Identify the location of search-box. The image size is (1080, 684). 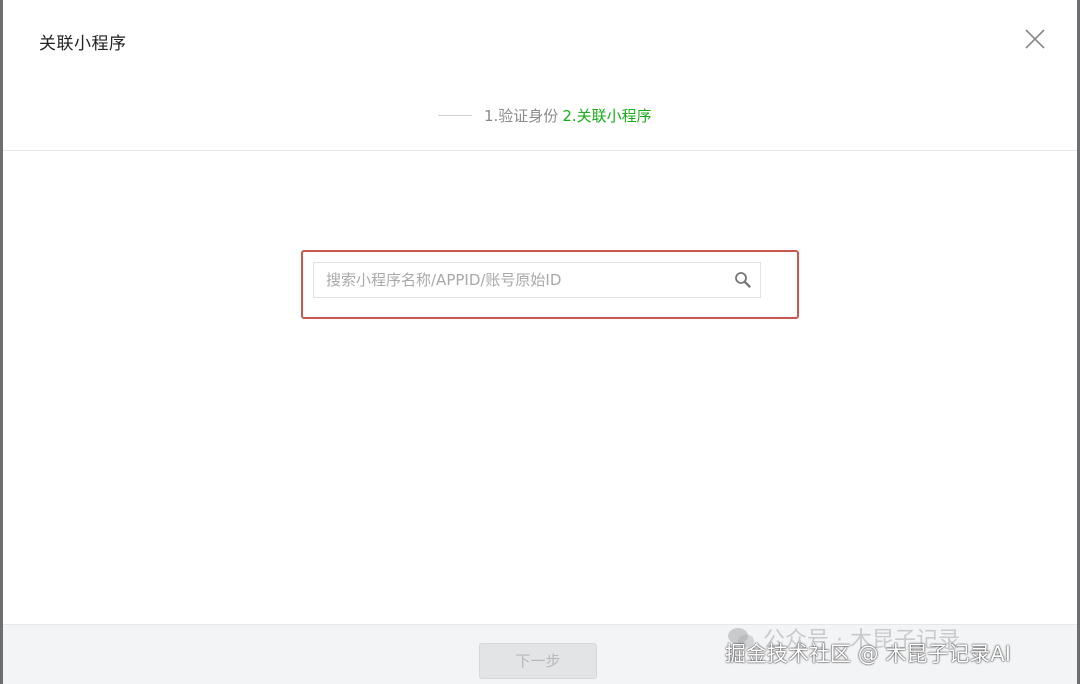
(537, 280).